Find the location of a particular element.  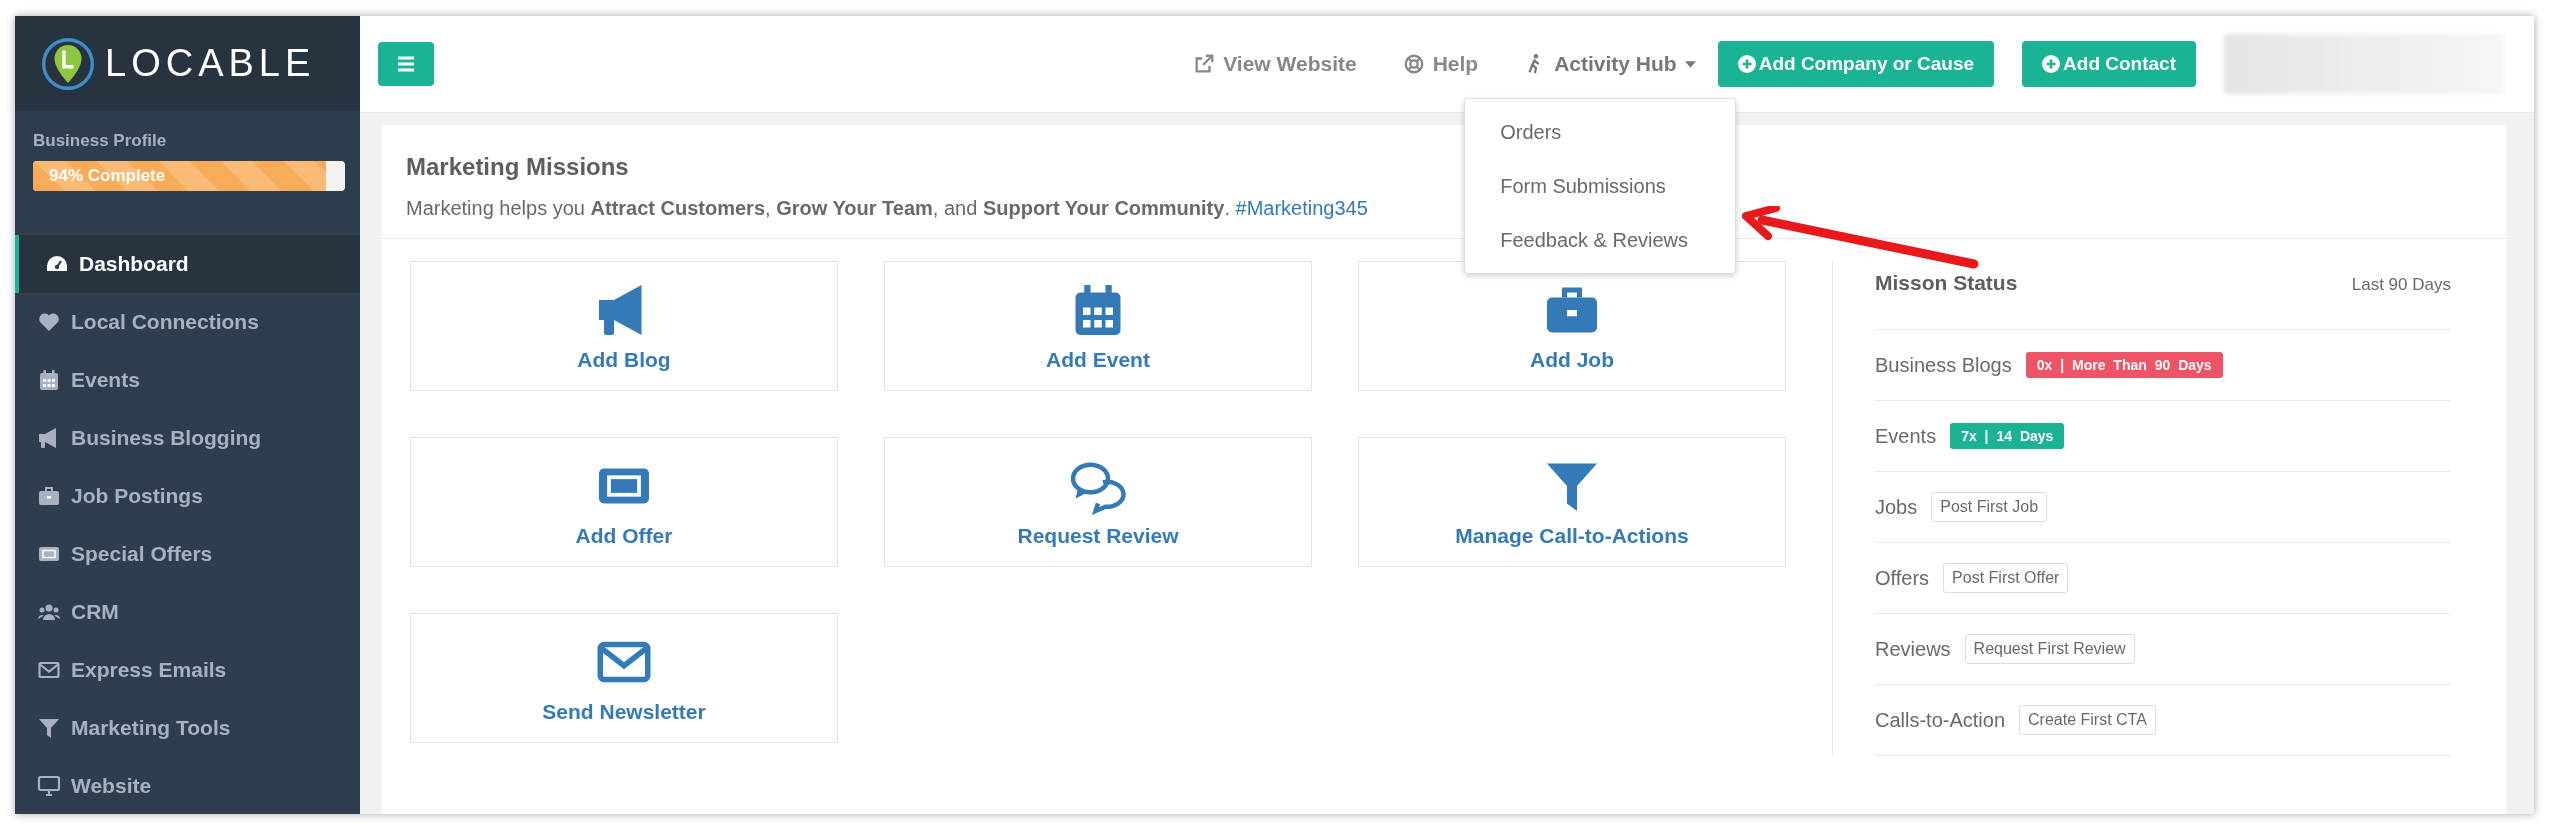

sidebar-item: CRM is located at coordinates (187, 612).